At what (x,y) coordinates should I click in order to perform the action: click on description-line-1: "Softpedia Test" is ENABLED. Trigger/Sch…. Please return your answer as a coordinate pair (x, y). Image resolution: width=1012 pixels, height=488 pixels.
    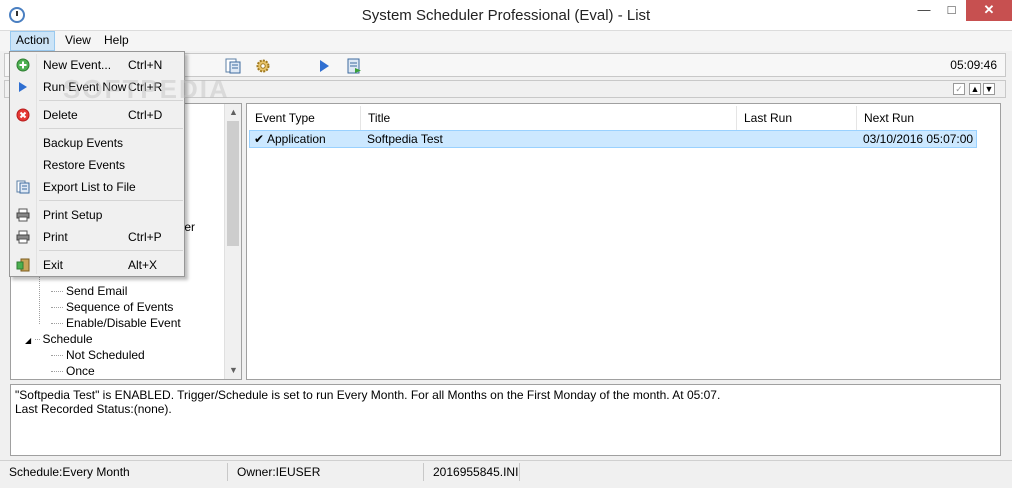
    Looking at the image, I should click on (368, 395).